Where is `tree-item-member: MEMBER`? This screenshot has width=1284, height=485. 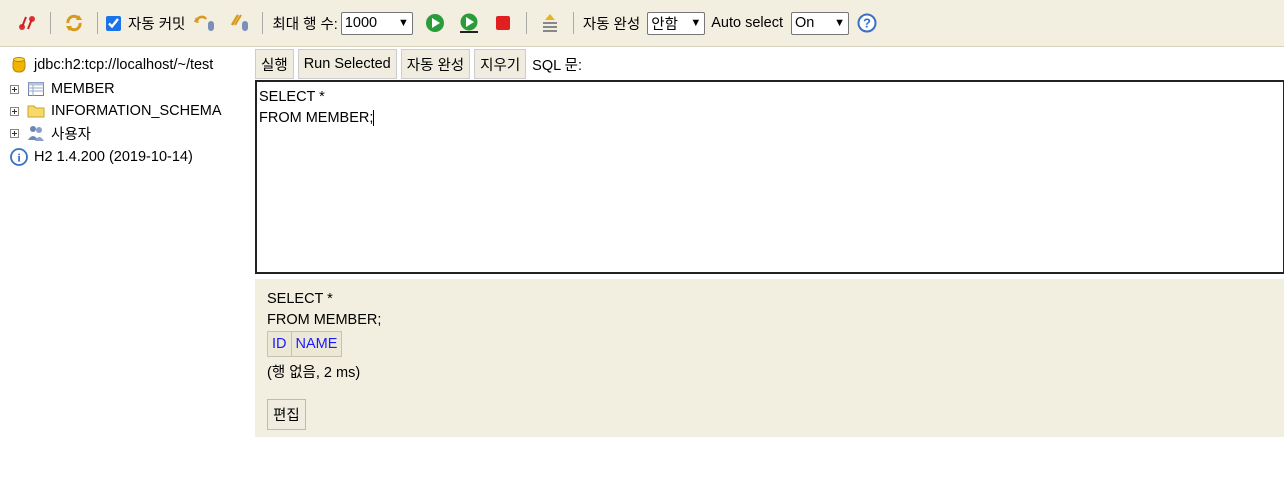
tree-item-member: MEMBER is located at coordinates (62, 89).